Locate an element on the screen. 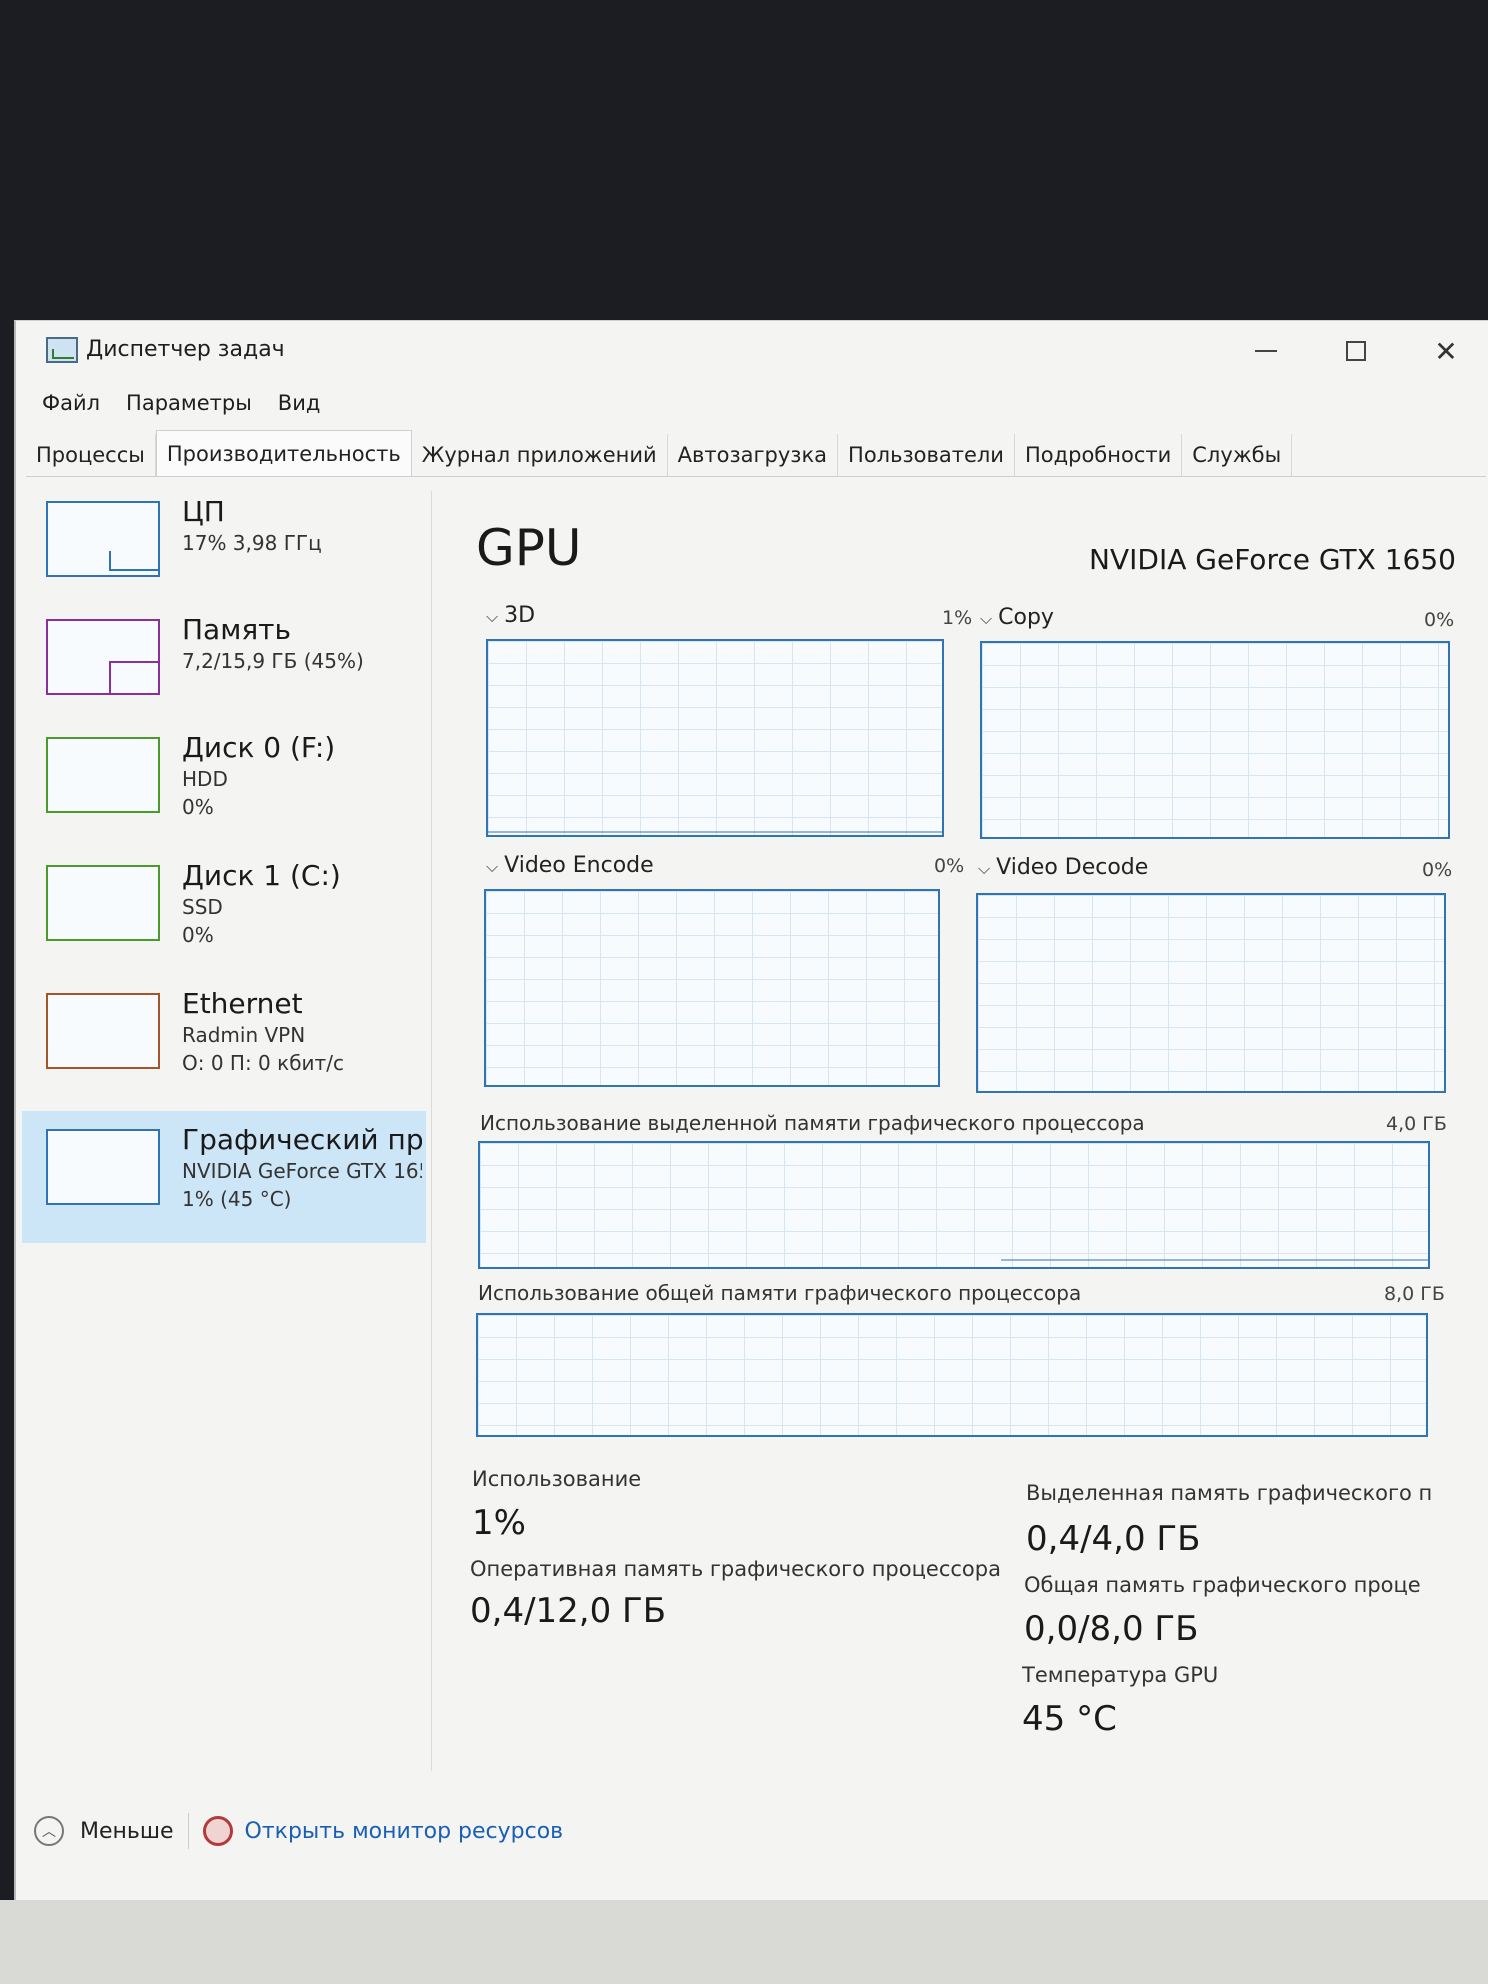 This screenshot has height=1984, width=1488. chevron-up-icon: ︿ is located at coordinates (49, 1831).